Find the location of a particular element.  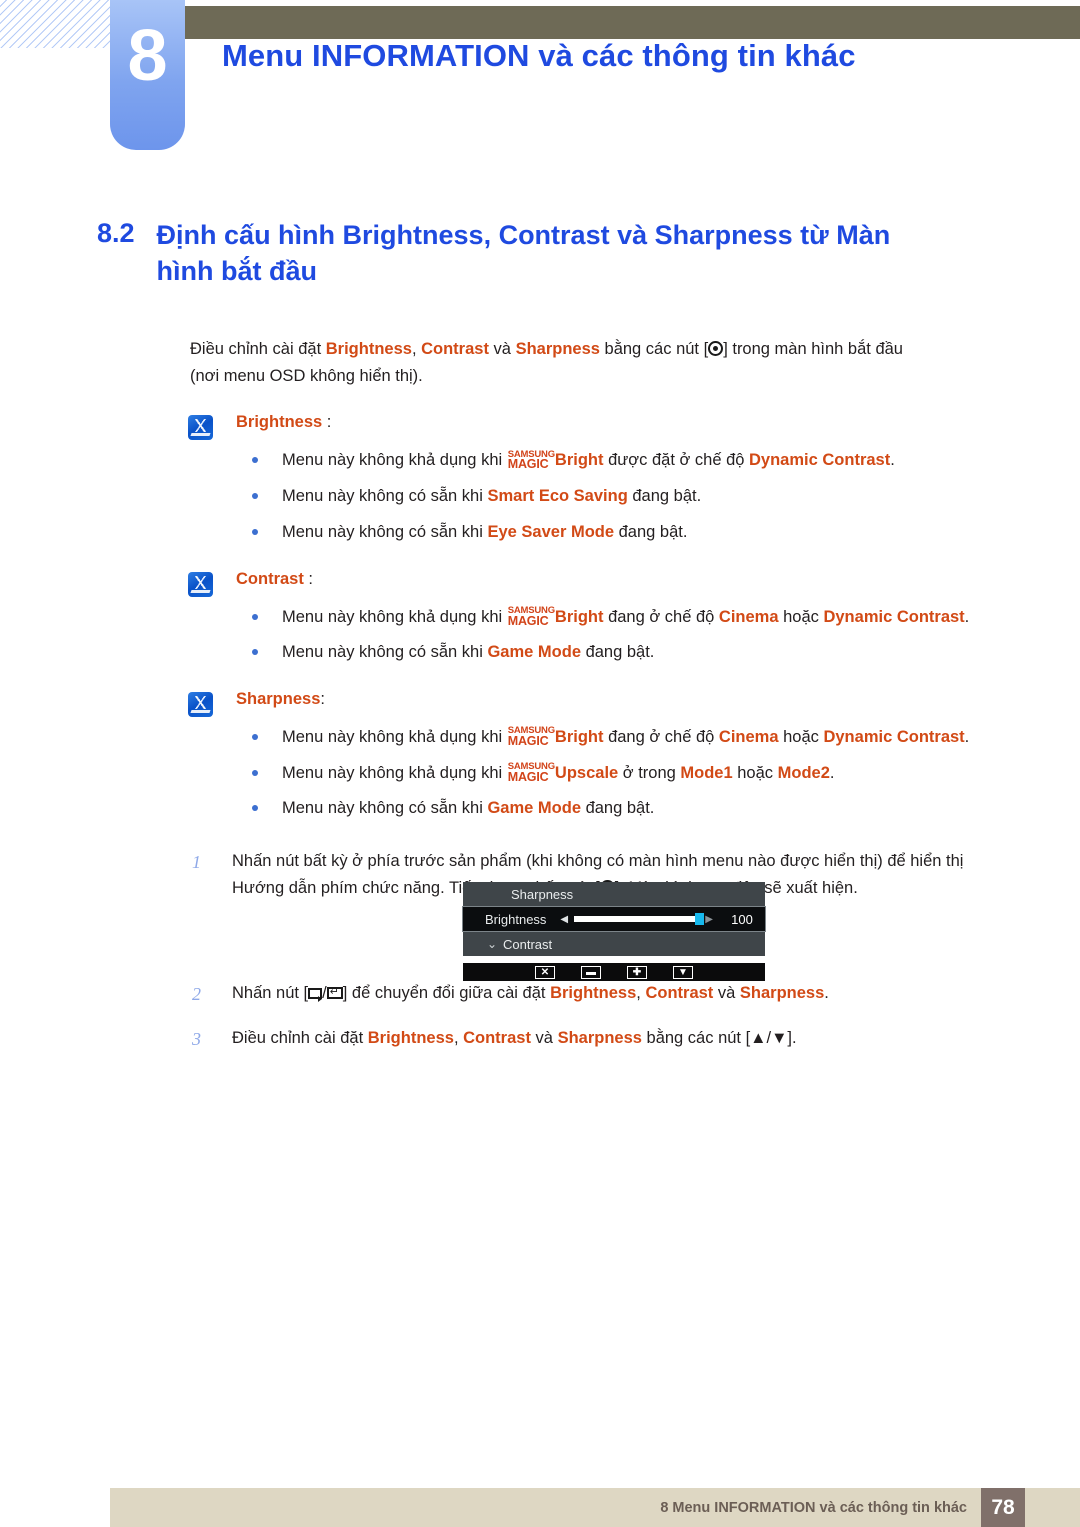

step-2-text-b: ] để chuyển đổi giữa cài đặt is located at coordinates (446, 993).